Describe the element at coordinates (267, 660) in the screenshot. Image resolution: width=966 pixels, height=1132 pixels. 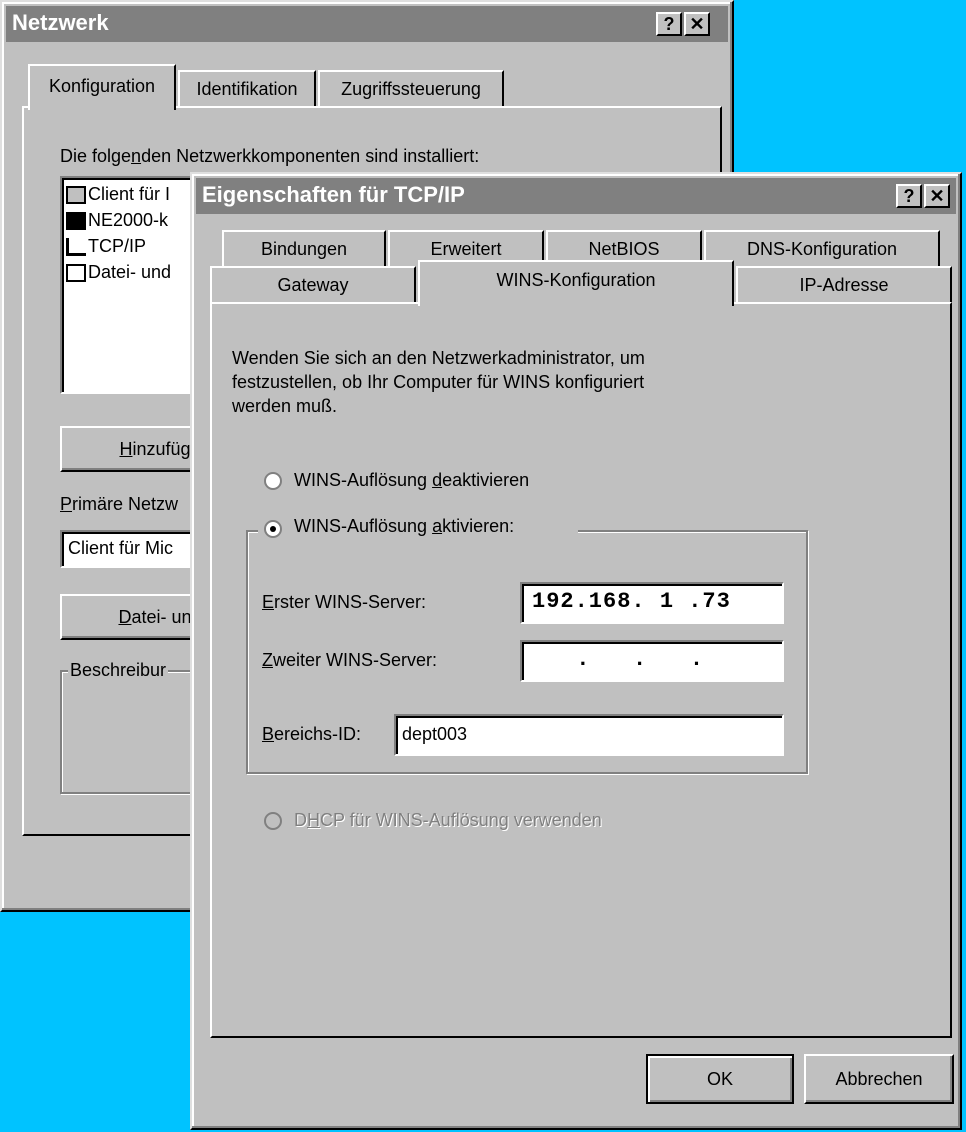
I see `second-wins-ul: Z` at that location.